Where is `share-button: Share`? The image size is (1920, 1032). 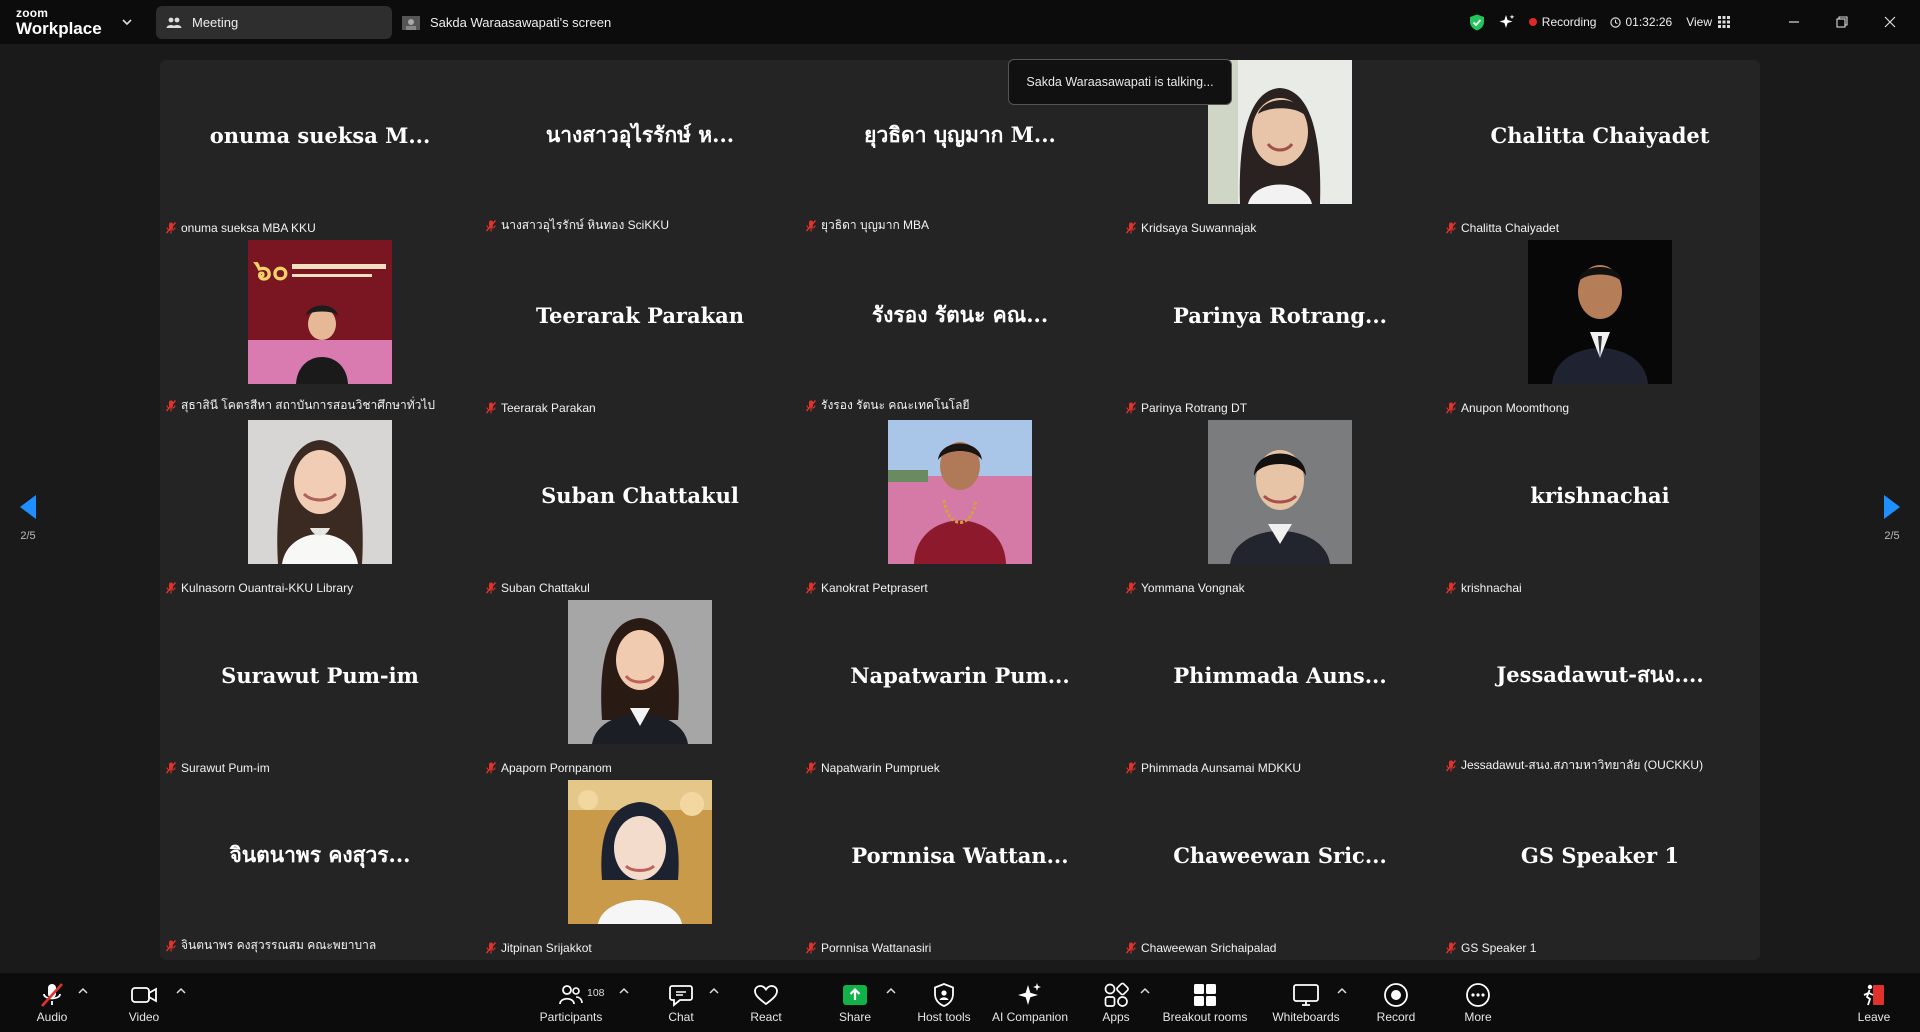
share-button: Share is located at coordinates (855, 1002).